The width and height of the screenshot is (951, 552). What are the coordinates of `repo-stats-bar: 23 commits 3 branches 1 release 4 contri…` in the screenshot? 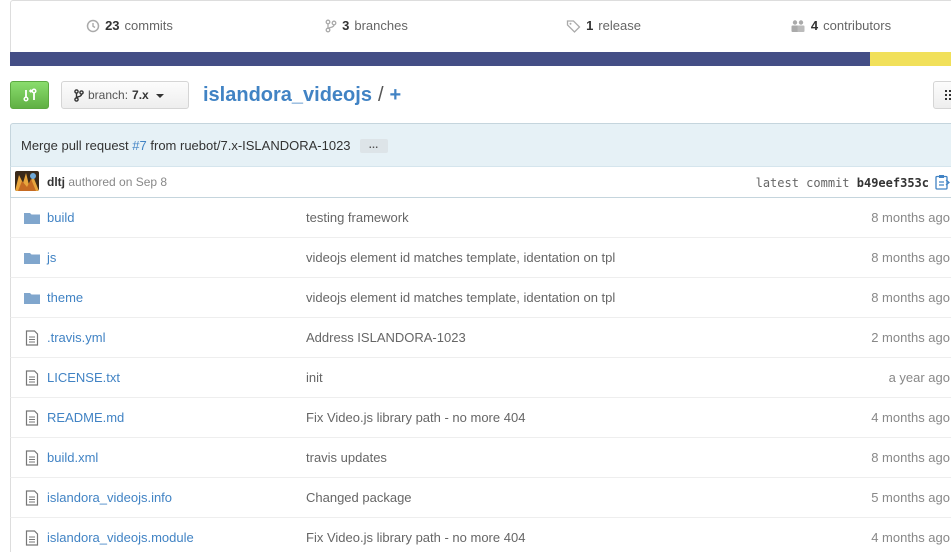 It's located at (480, 26).